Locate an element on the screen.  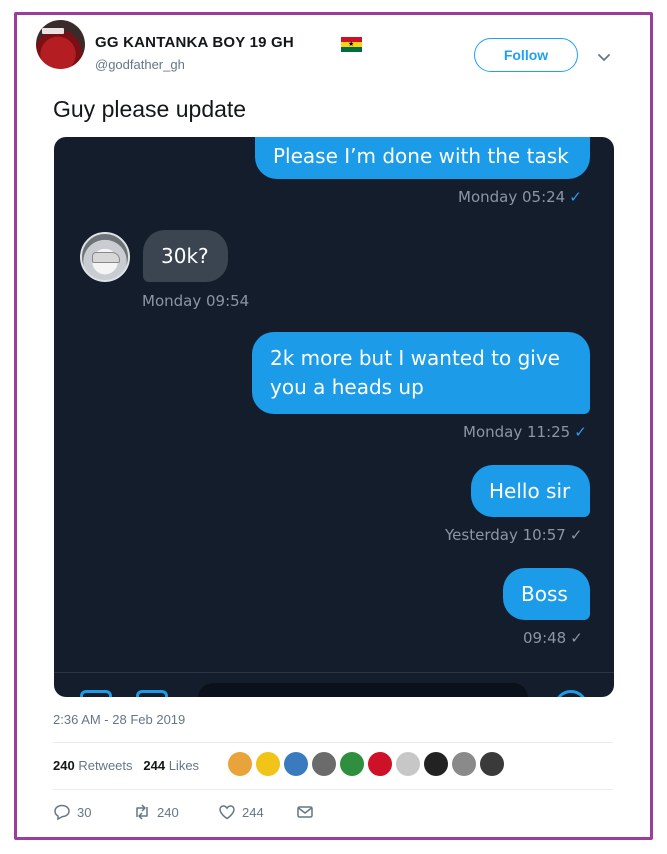
outgoing-message: Please I’m done with the task is located at coordinates (422, 158).